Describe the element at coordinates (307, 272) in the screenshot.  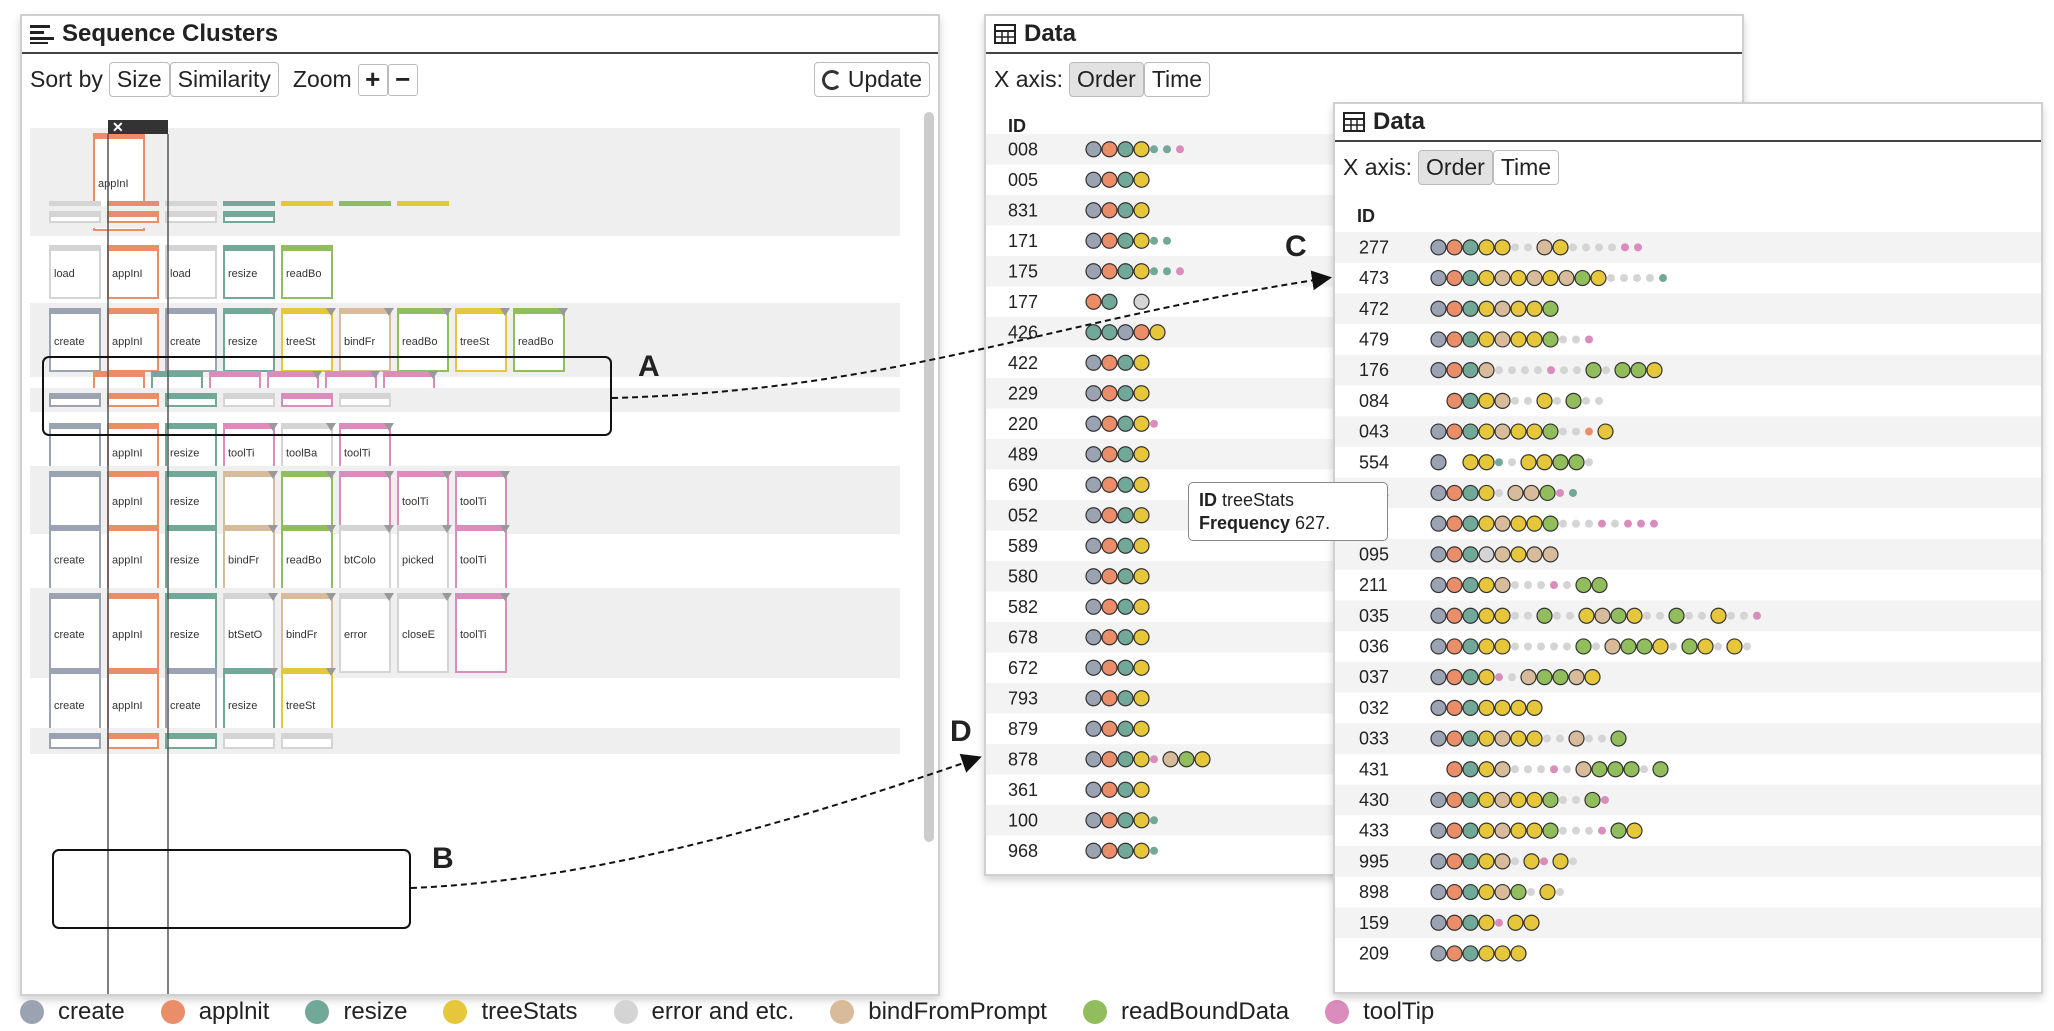
I see `event-box: readBo` at that location.